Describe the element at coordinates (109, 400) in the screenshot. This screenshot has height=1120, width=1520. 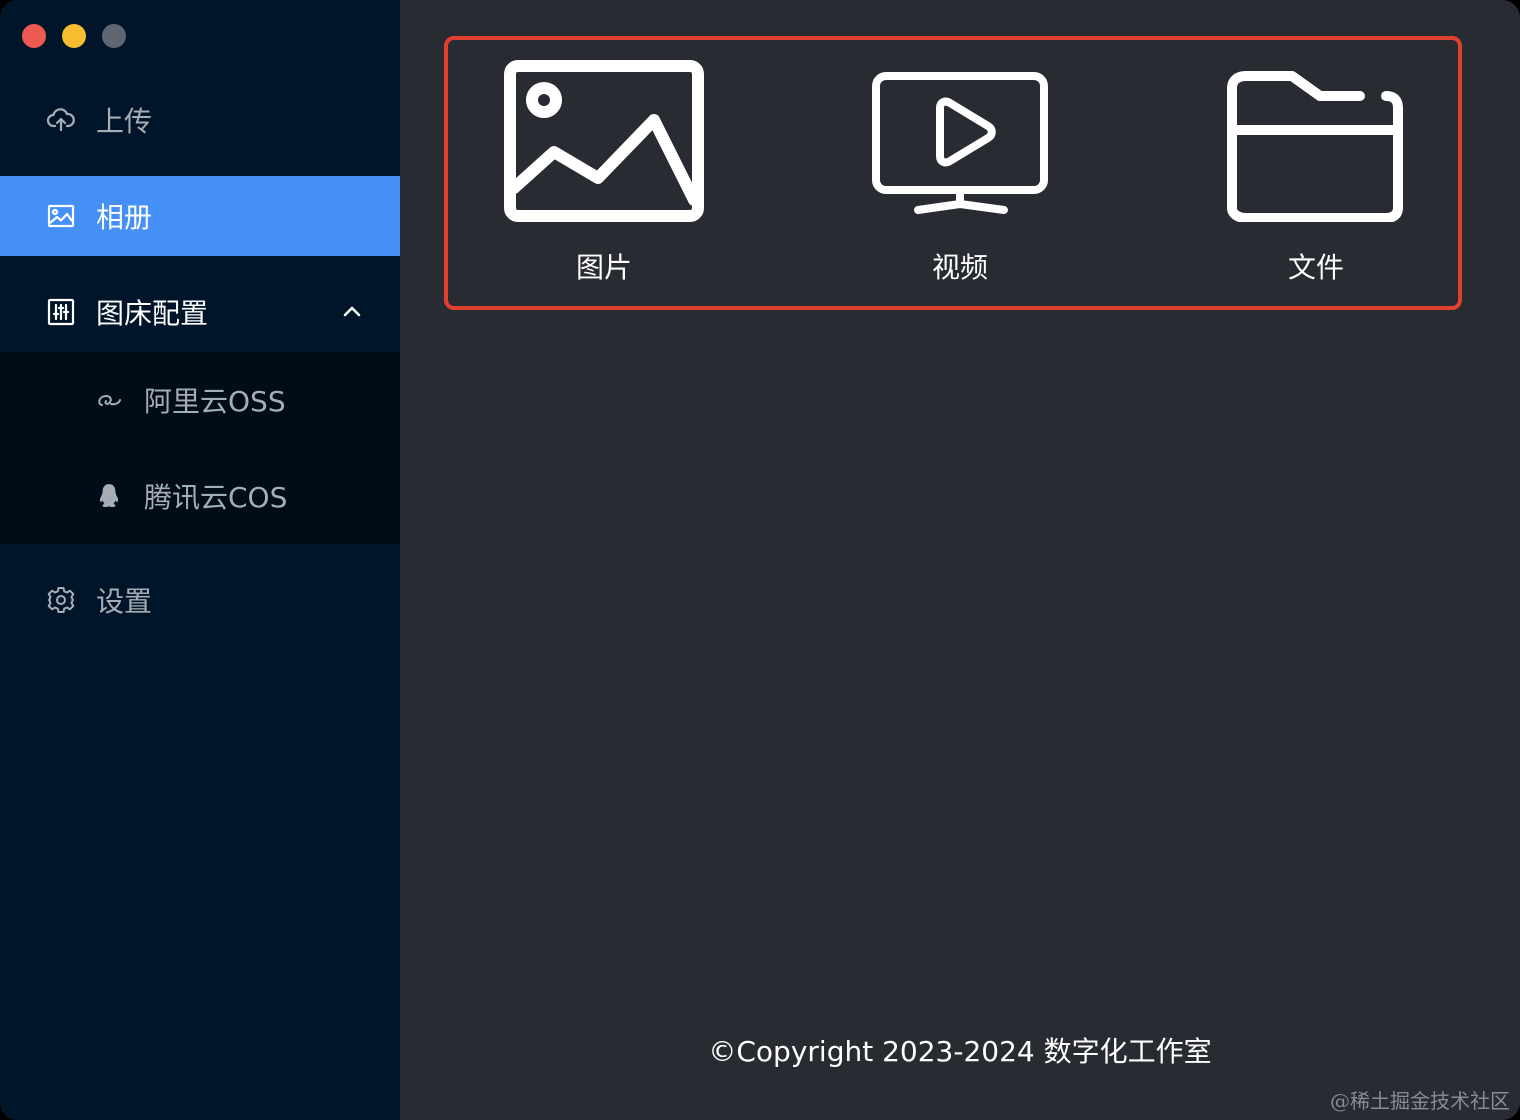
I see `aliyun-icon` at that location.